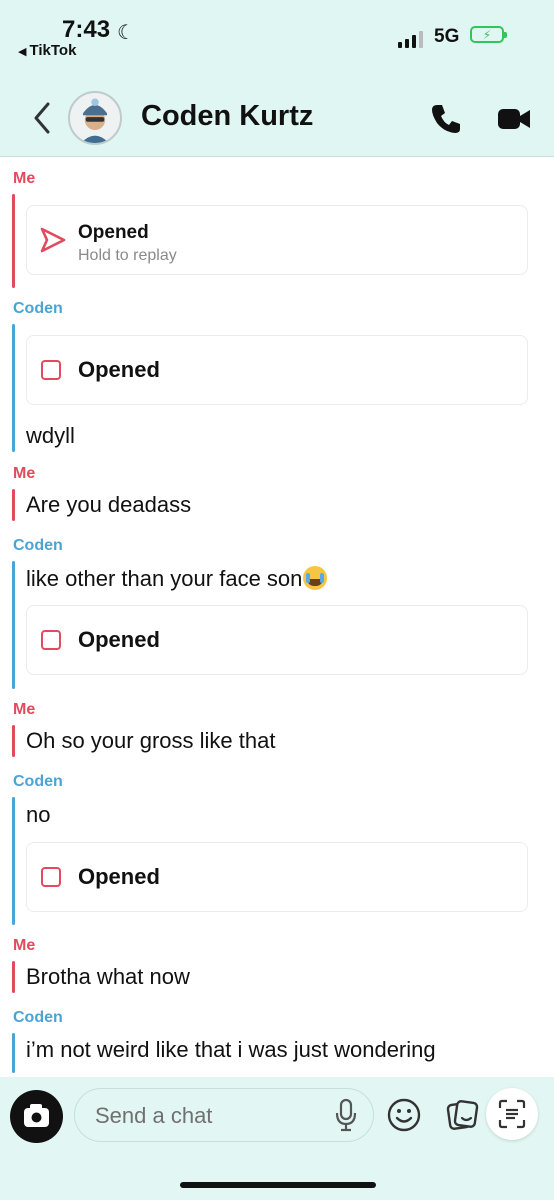 This screenshot has width=554, height=1200. I want to click on message-text: Are you deadass, so click(109, 504).